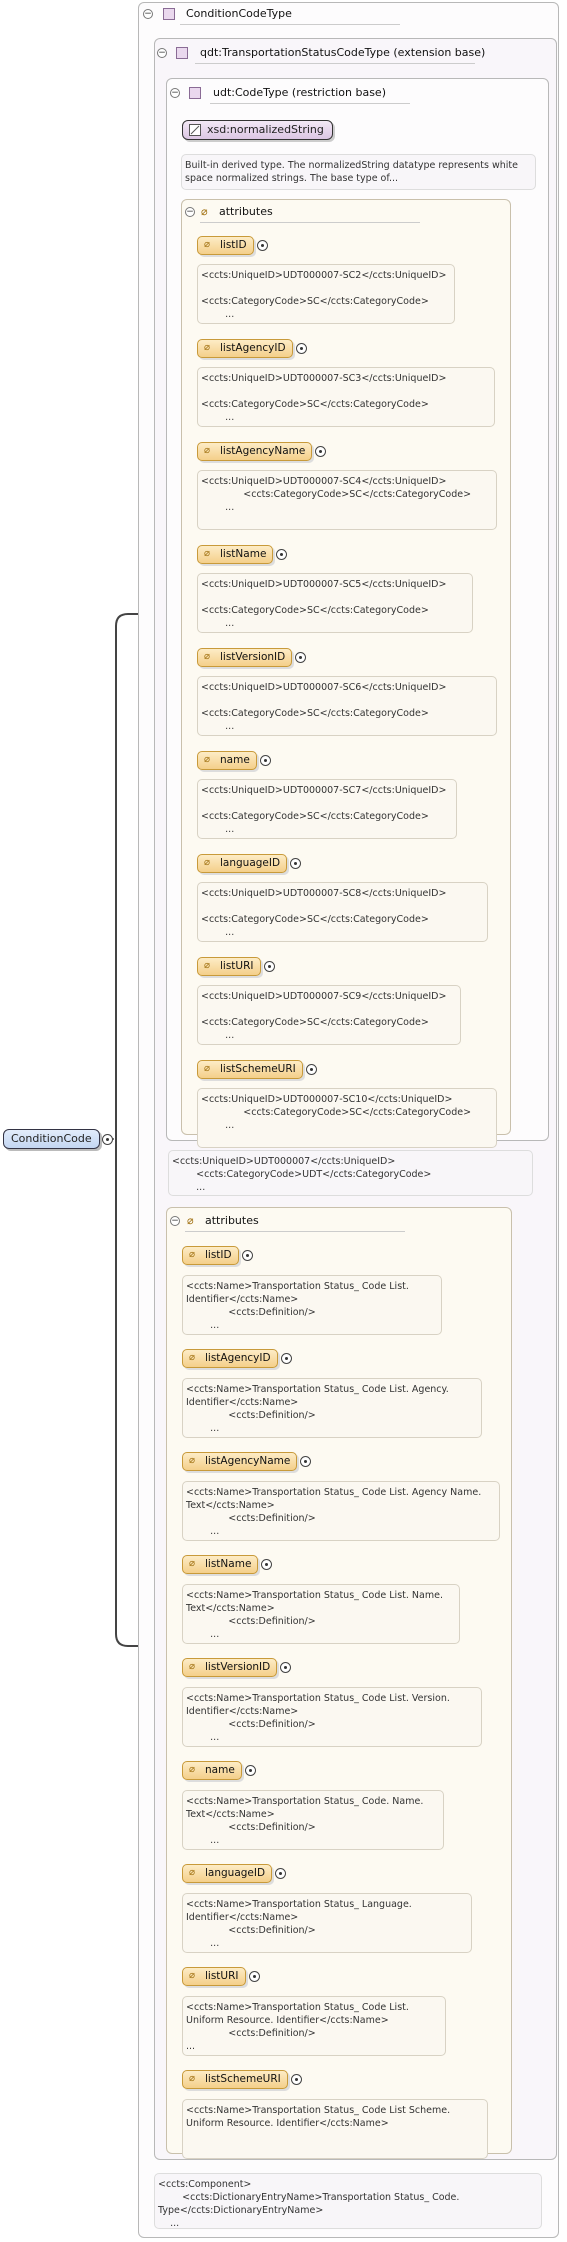 The image size is (567, 2242). I want to click on restriction-title: udt:CodeType (restriction base), so click(299, 92).